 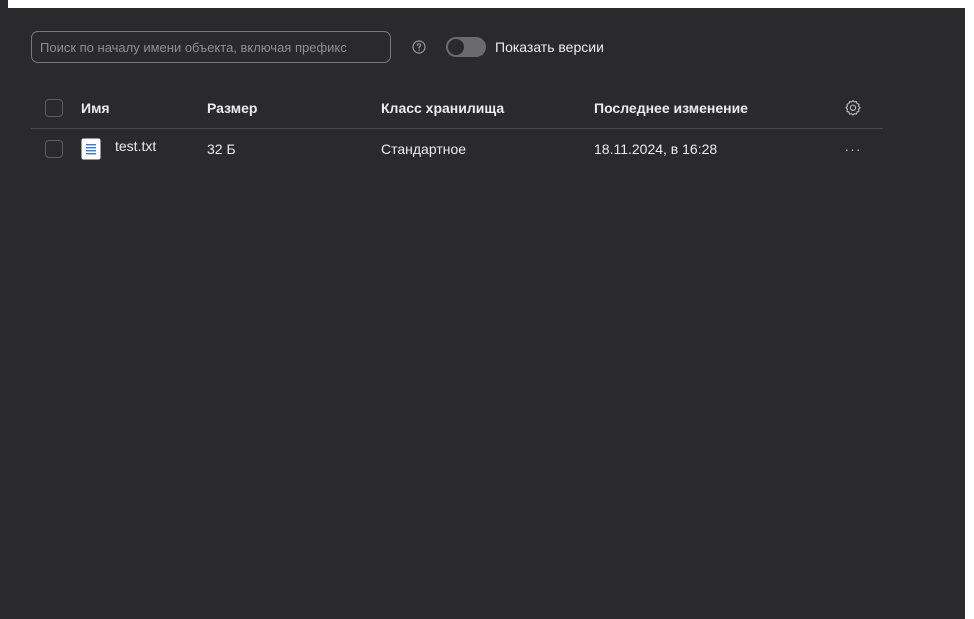 I want to click on column-header-size: Размер, so click(x=232, y=108).